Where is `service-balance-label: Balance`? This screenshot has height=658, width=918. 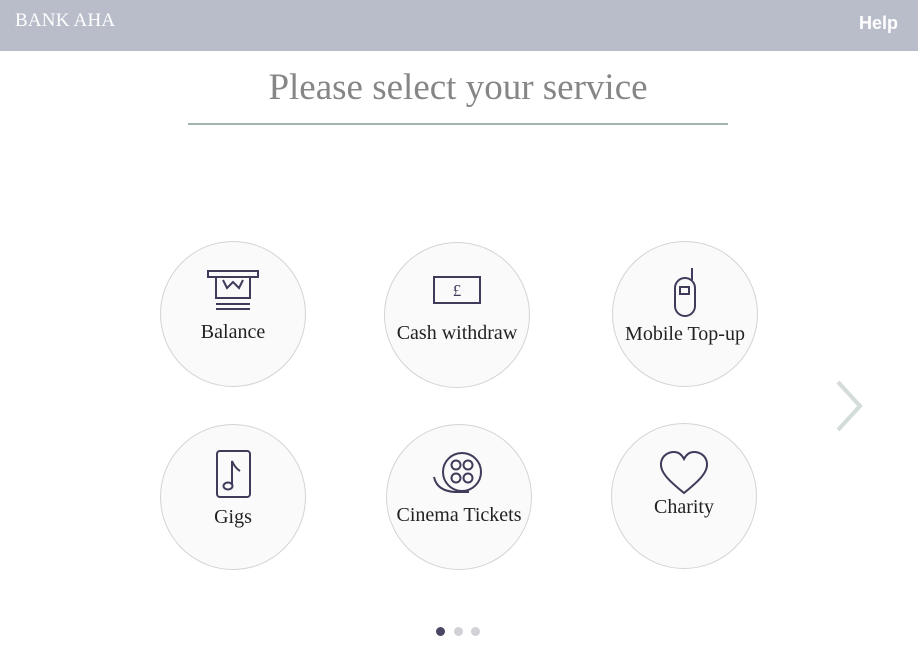
service-balance-label: Balance is located at coordinates (233, 332).